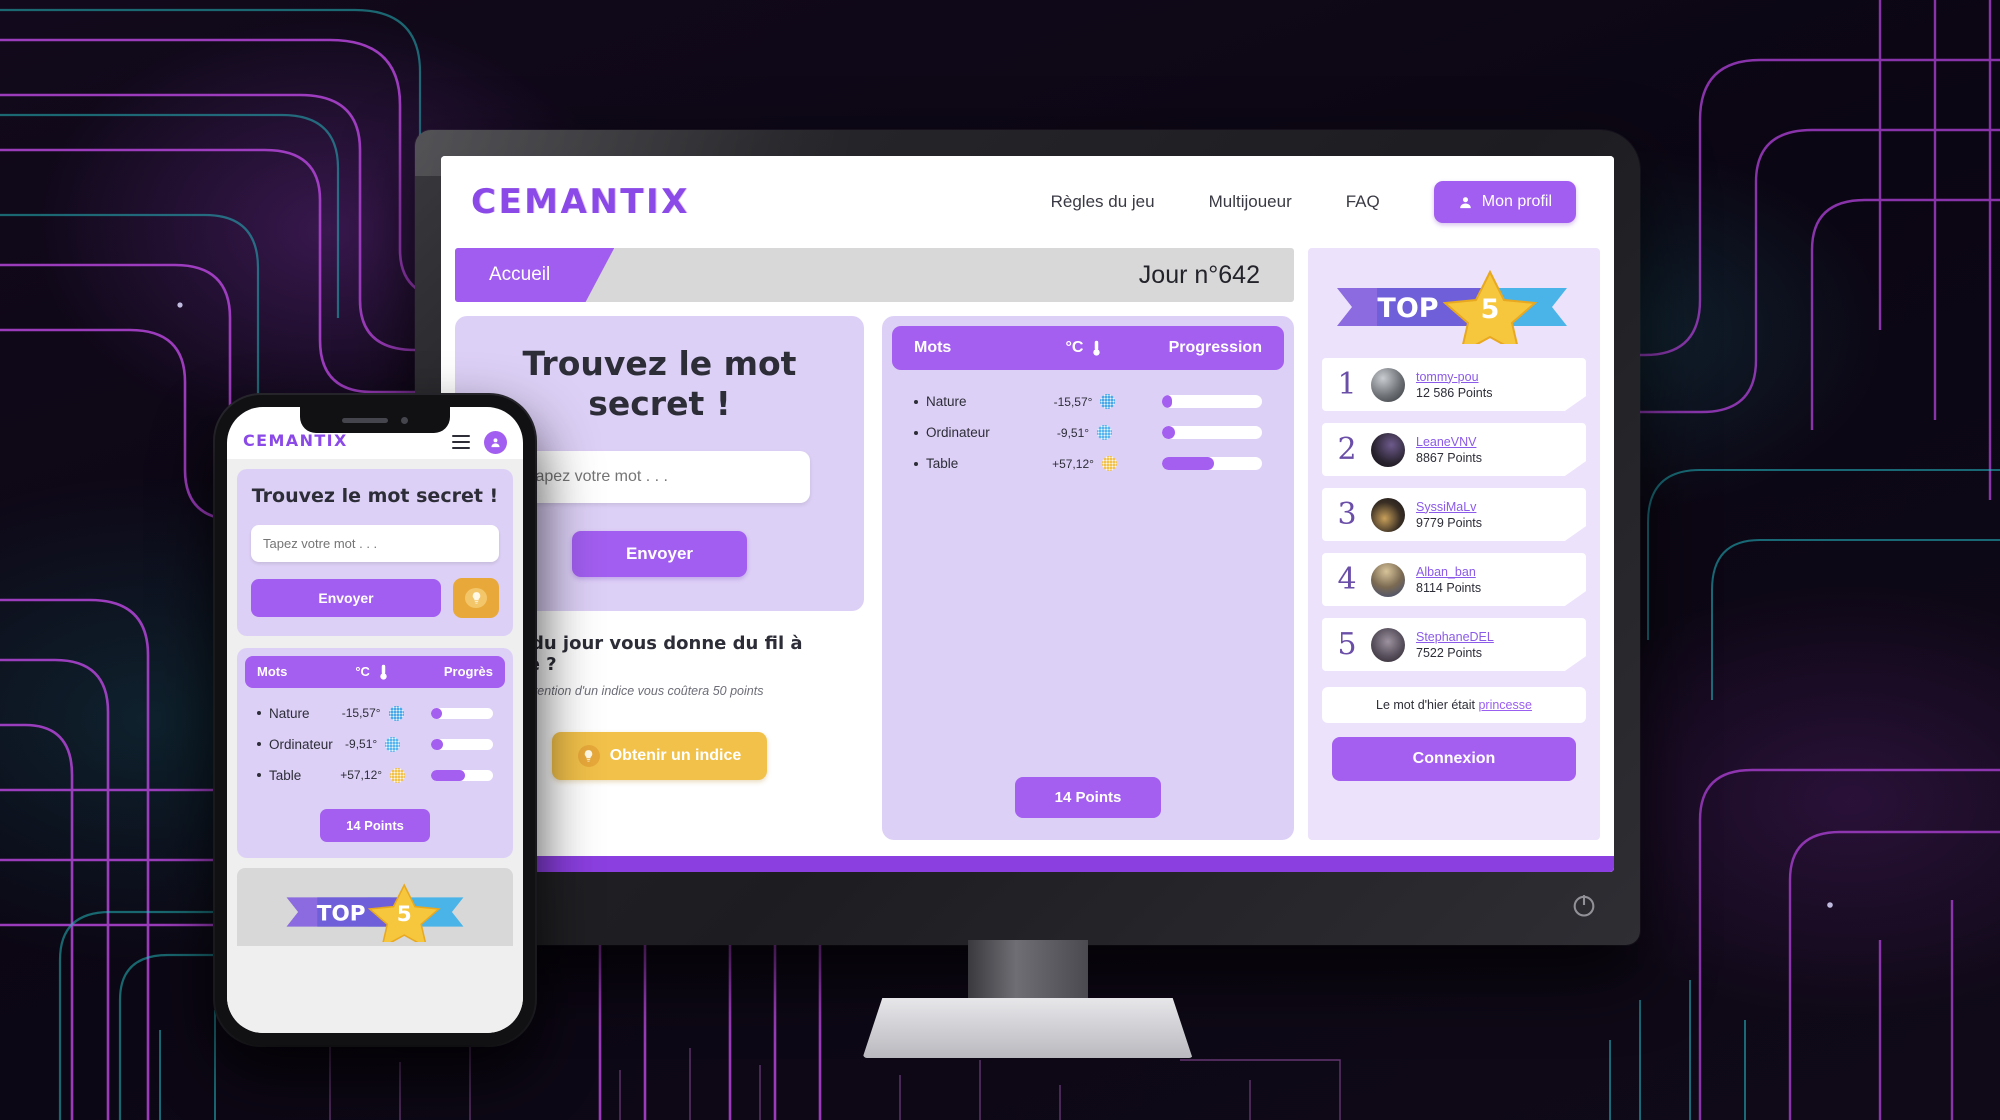  What do you see at coordinates (1027, 971) in the screenshot?
I see `monitor-neck` at bounding box center [1027, 971].